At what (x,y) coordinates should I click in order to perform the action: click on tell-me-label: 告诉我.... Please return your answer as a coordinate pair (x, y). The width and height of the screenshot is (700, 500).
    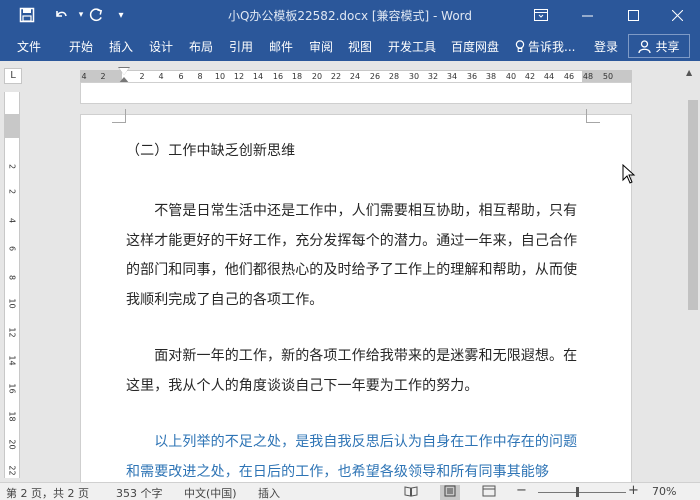
    Looking at the image, I should click on (552, 47).